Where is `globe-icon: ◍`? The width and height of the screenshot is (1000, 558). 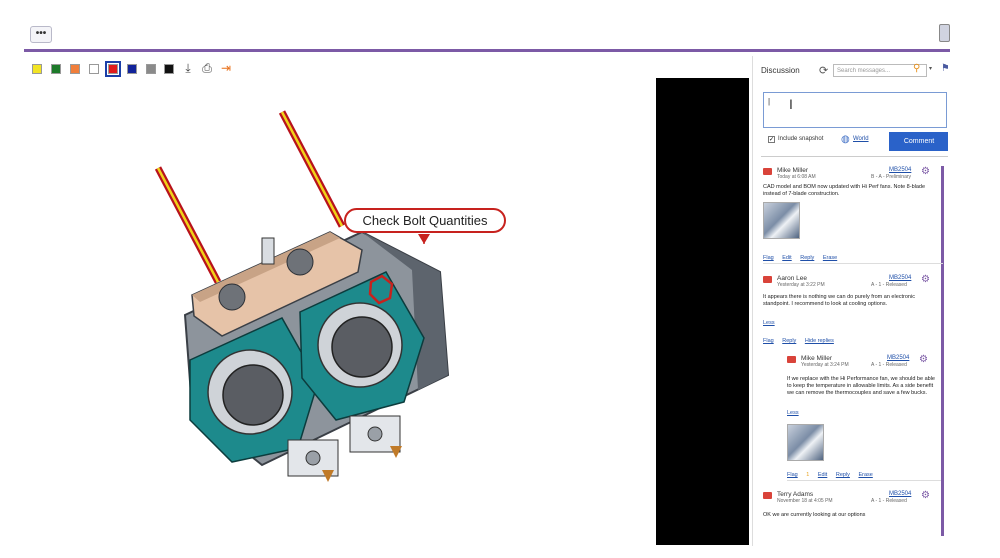 globe-icon: ◍ is located at coordinates (845, 139).